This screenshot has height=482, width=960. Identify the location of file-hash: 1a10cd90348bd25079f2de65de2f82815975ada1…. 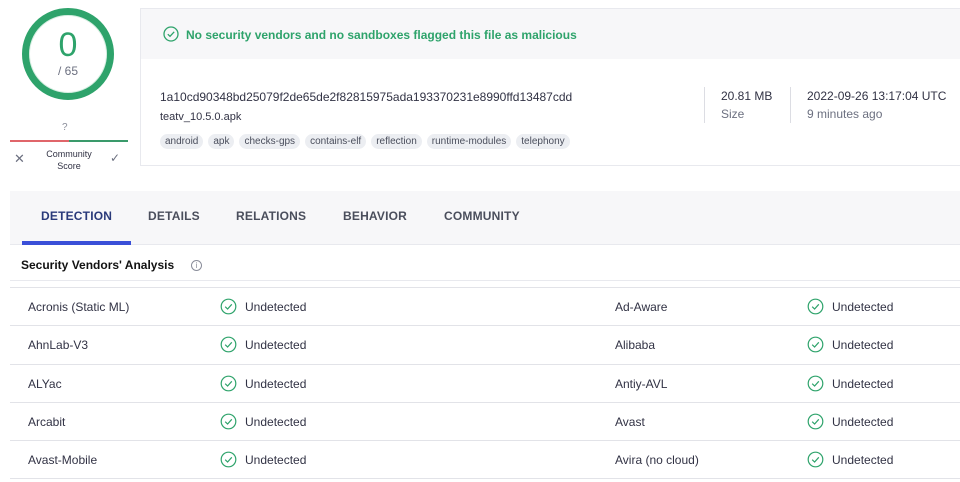
(366, 97).